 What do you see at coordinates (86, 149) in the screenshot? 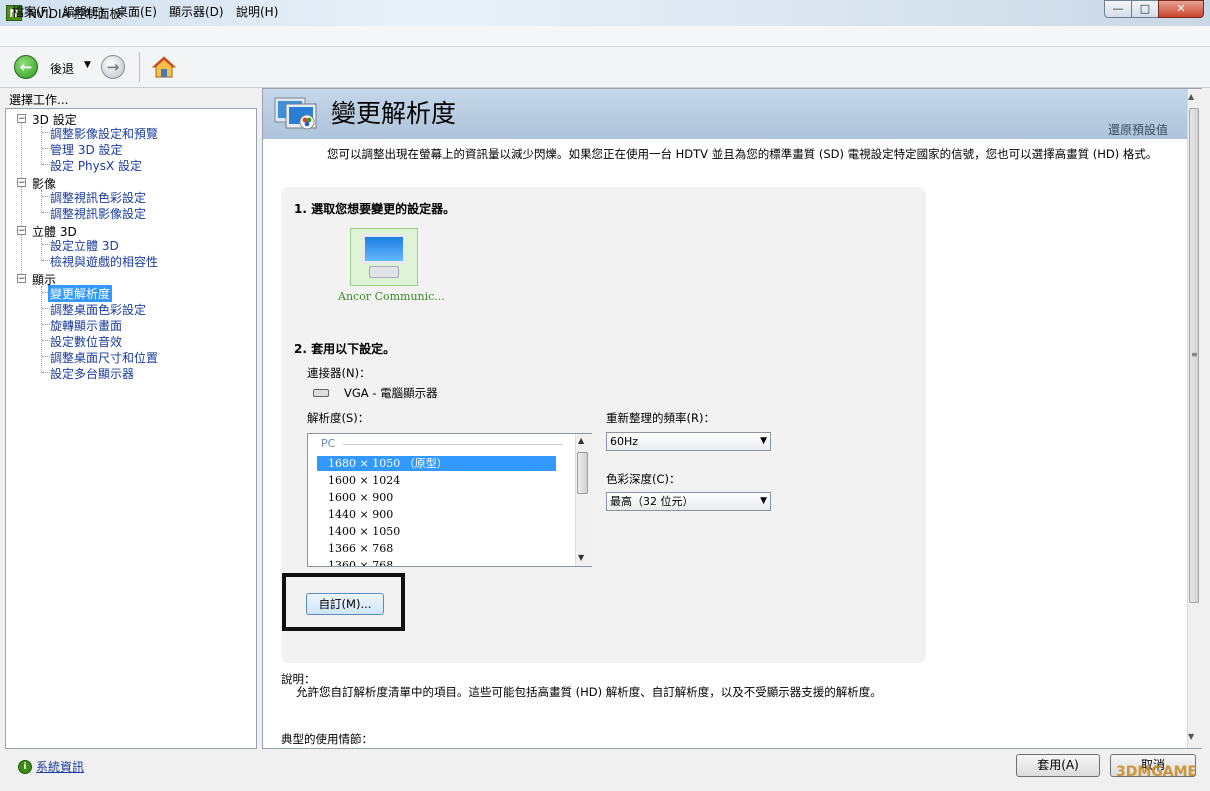
I see `tree-item-manage-3d-settings: 管理 3D 設定` at bounding box center [86, 149].